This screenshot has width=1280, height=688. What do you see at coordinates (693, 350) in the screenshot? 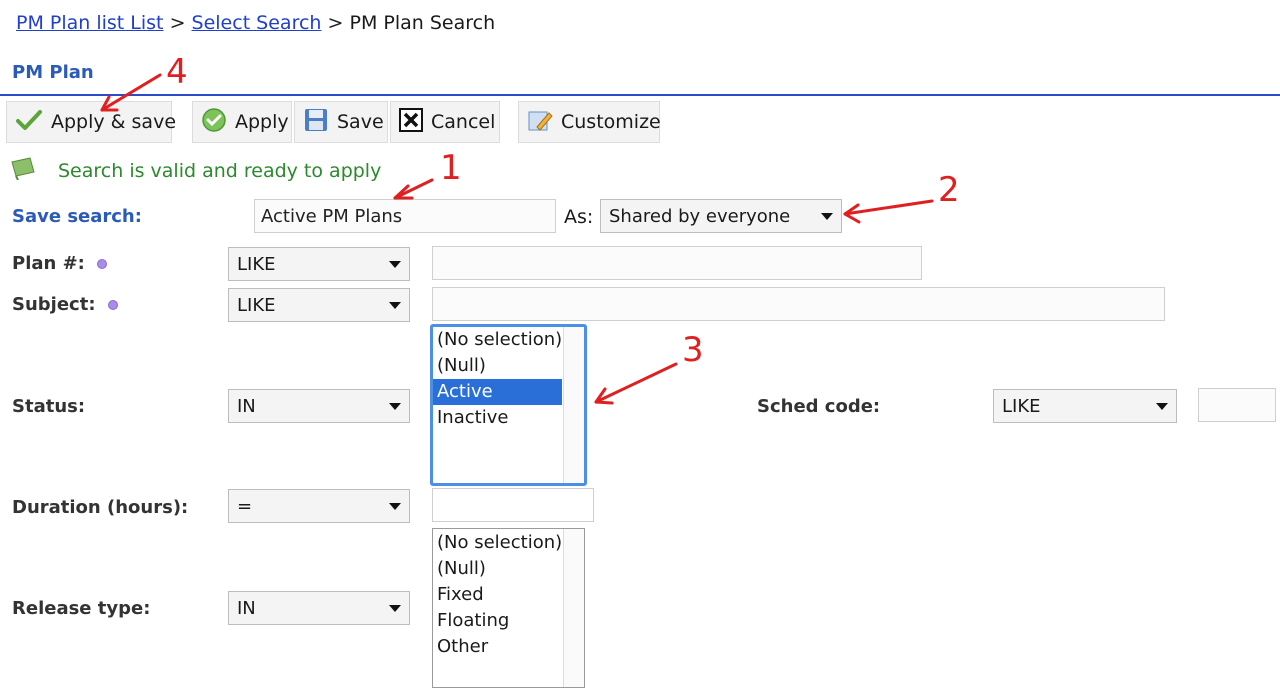
I see `annotation-number-3: 3` at bounding box center [693, 350].